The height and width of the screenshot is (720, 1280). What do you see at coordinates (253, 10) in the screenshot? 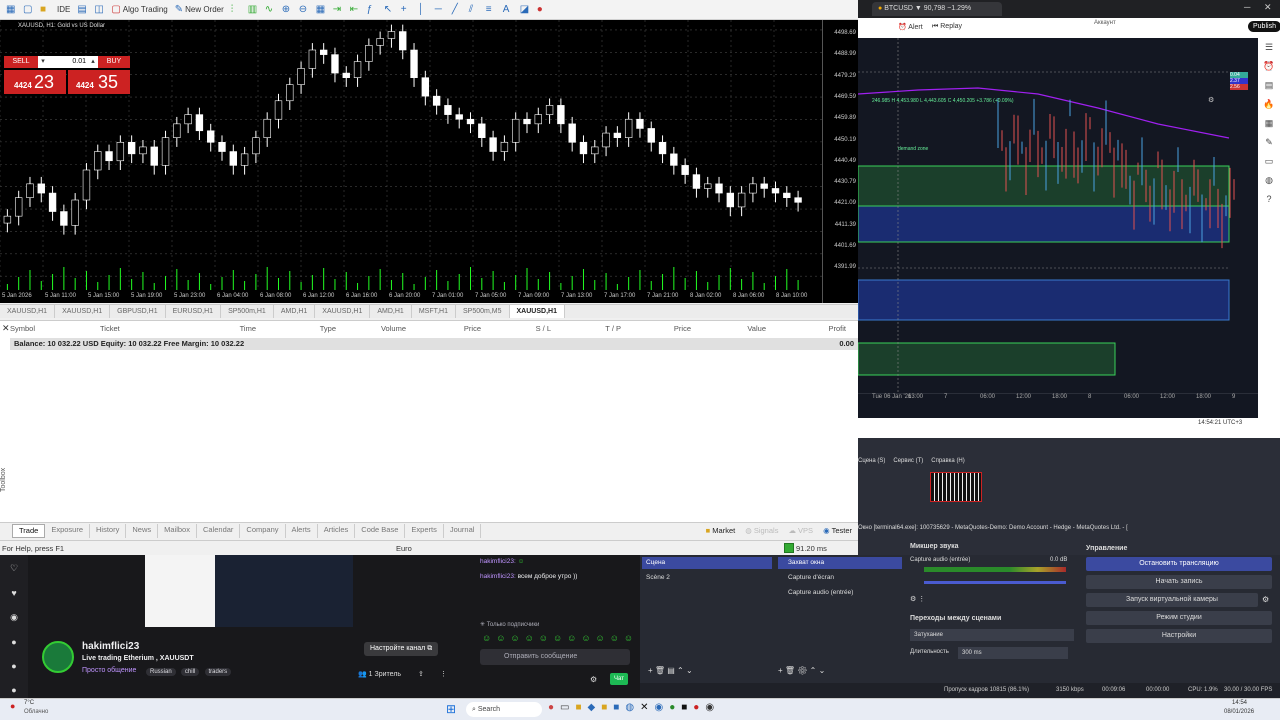
I see `candle-chart-icon: ▥` at bounding box center [253, 10].